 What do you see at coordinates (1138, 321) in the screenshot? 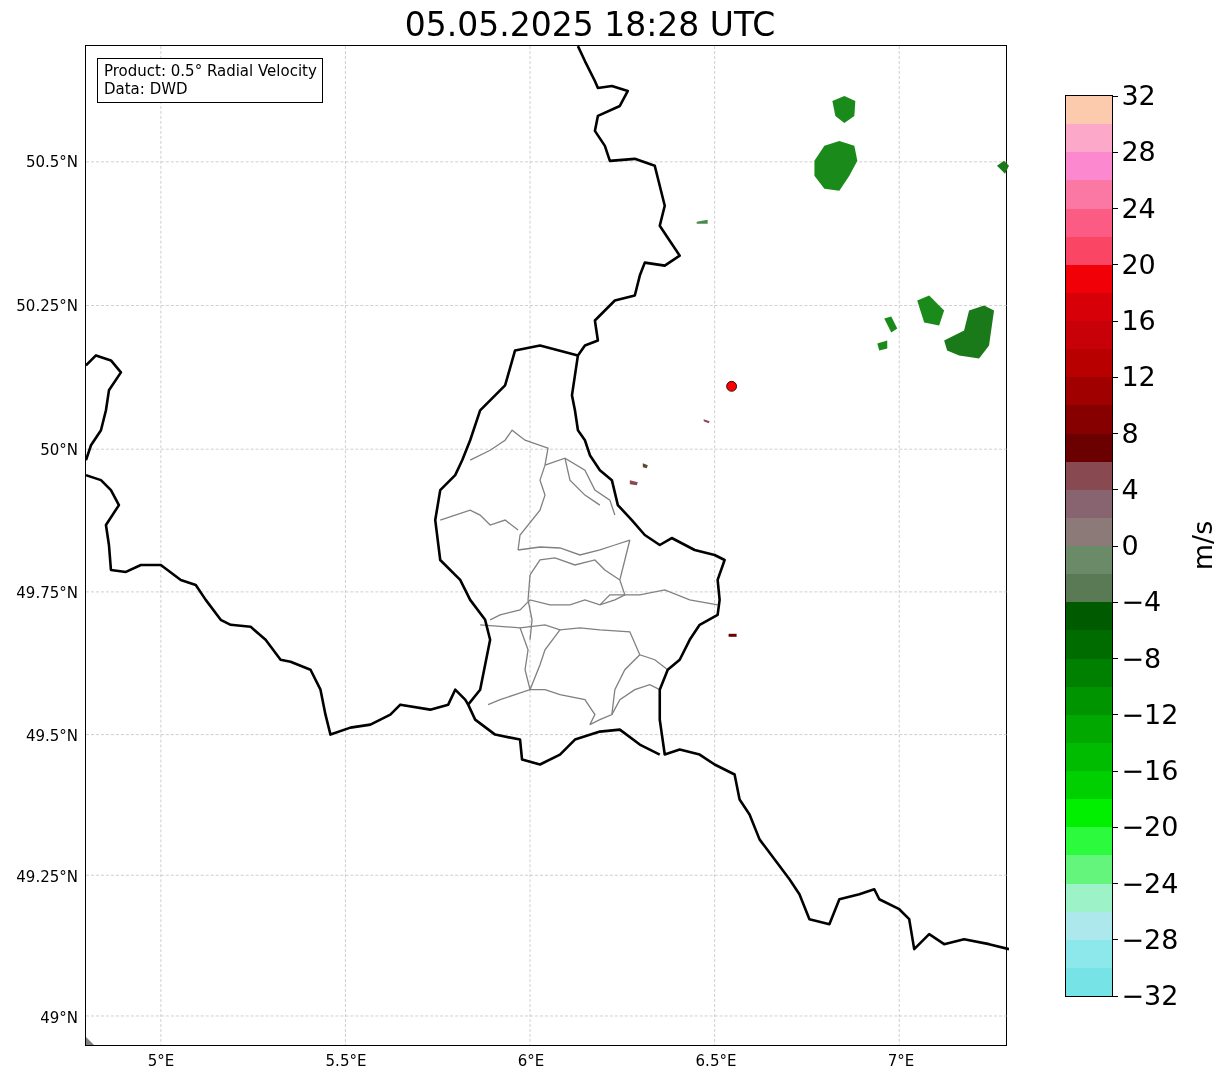
I see `colorbar-tick-label: 16` at bounding box center [1138, 321].